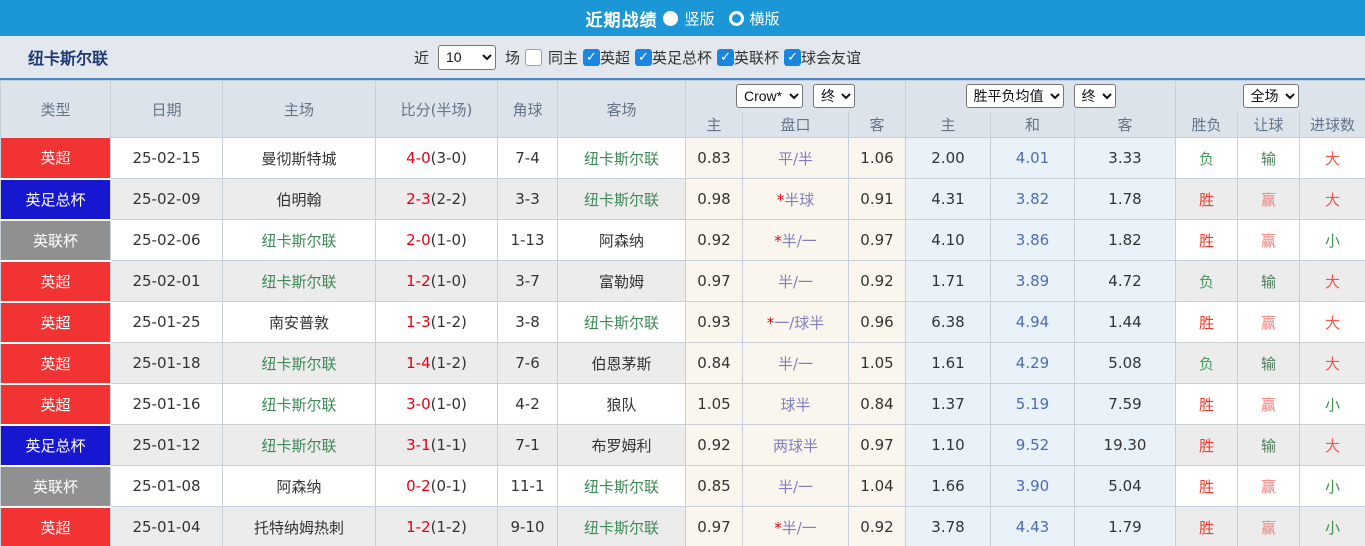 This screenshot has width=1365, height=546. Describe the element at coordinates (834, 96) in the screenshot. I see `handicap-time-select: 终` at that location.